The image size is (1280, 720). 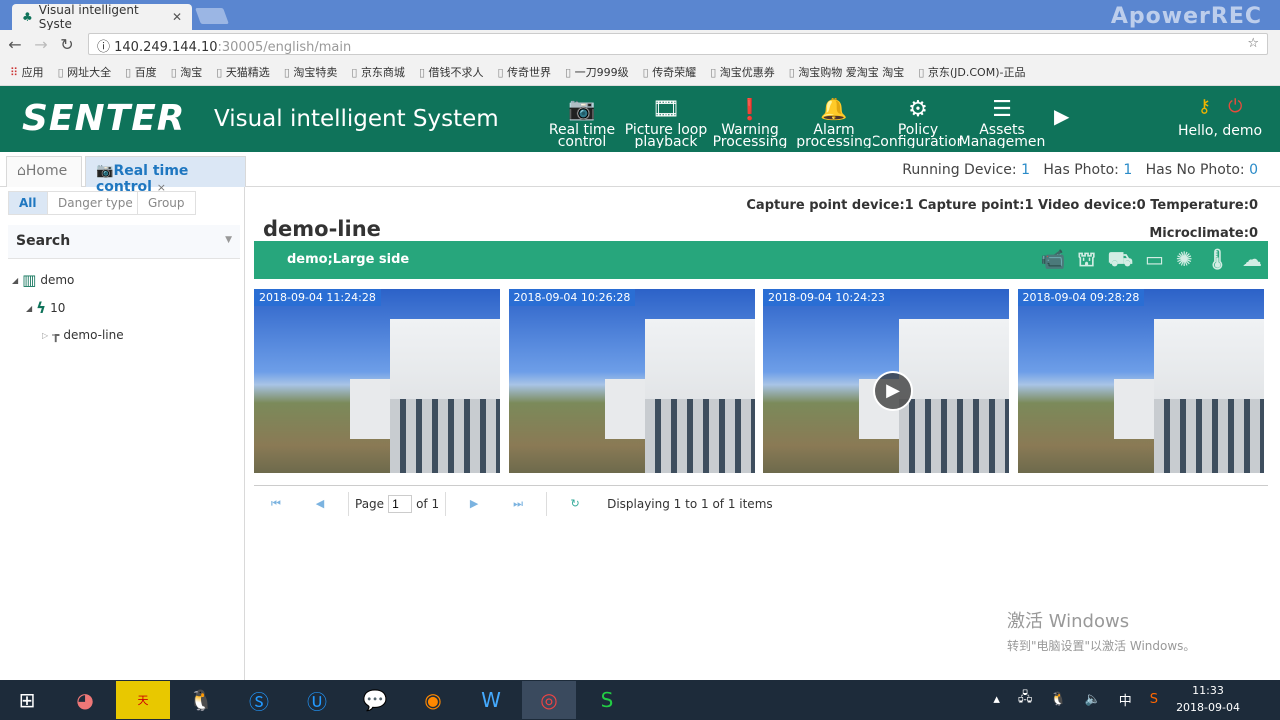 What do you see at coordinates (742, 72) in the screenshot?
I see `bookmark-item: 淘宝优惠券` at bounding box center [742, 72].